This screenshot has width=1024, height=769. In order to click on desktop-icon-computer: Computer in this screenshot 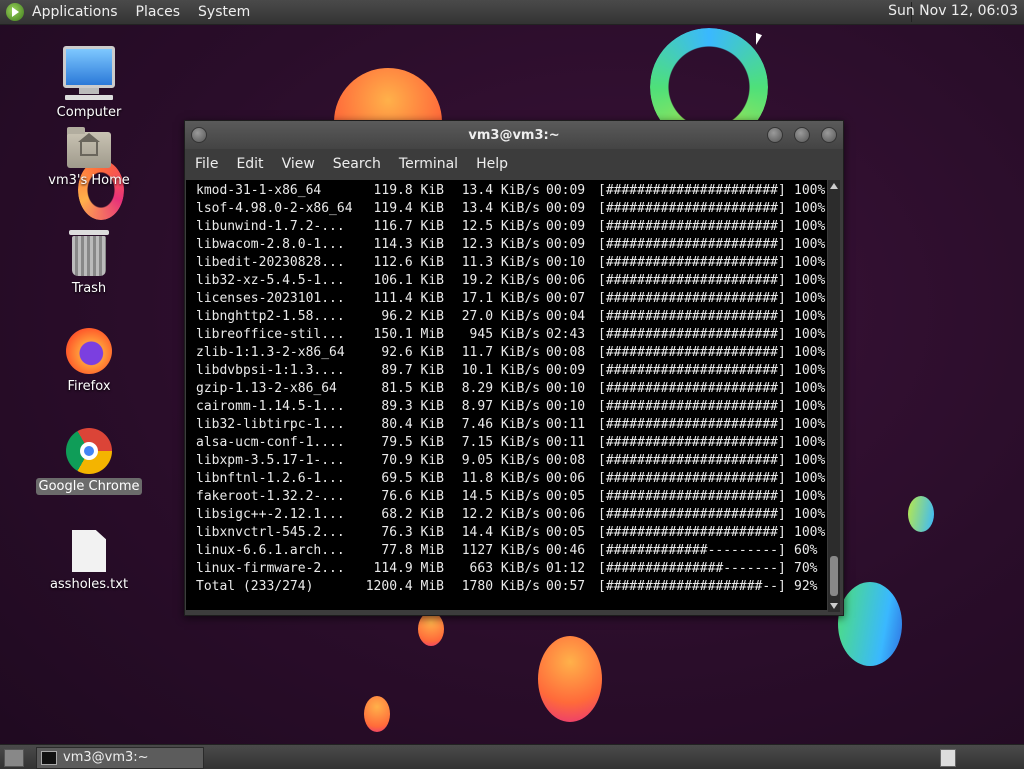, I will do `click(89, 83)`.